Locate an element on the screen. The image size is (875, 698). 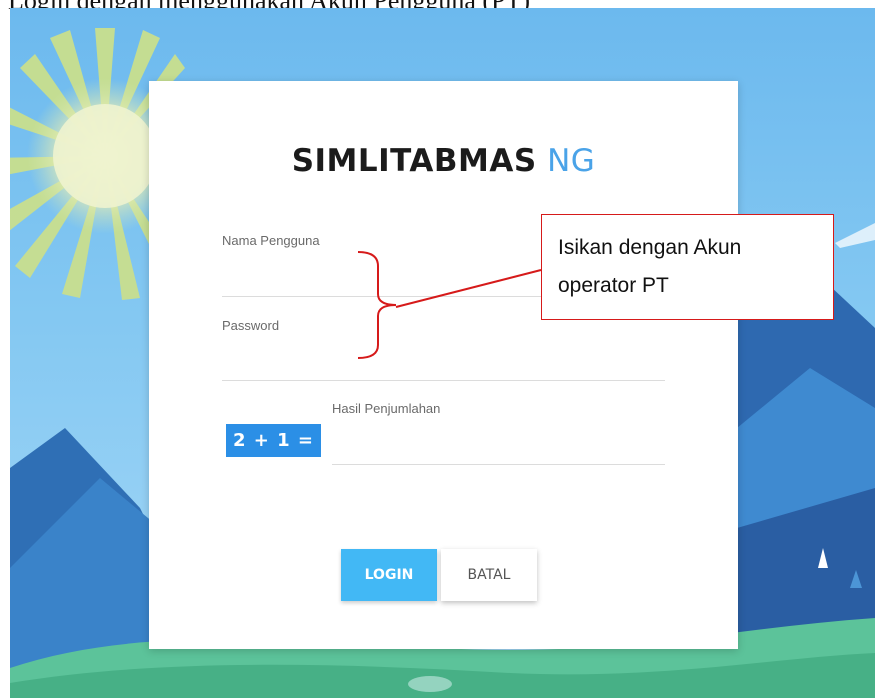
login-button: LOGIN is located at coordinates (389, 575).